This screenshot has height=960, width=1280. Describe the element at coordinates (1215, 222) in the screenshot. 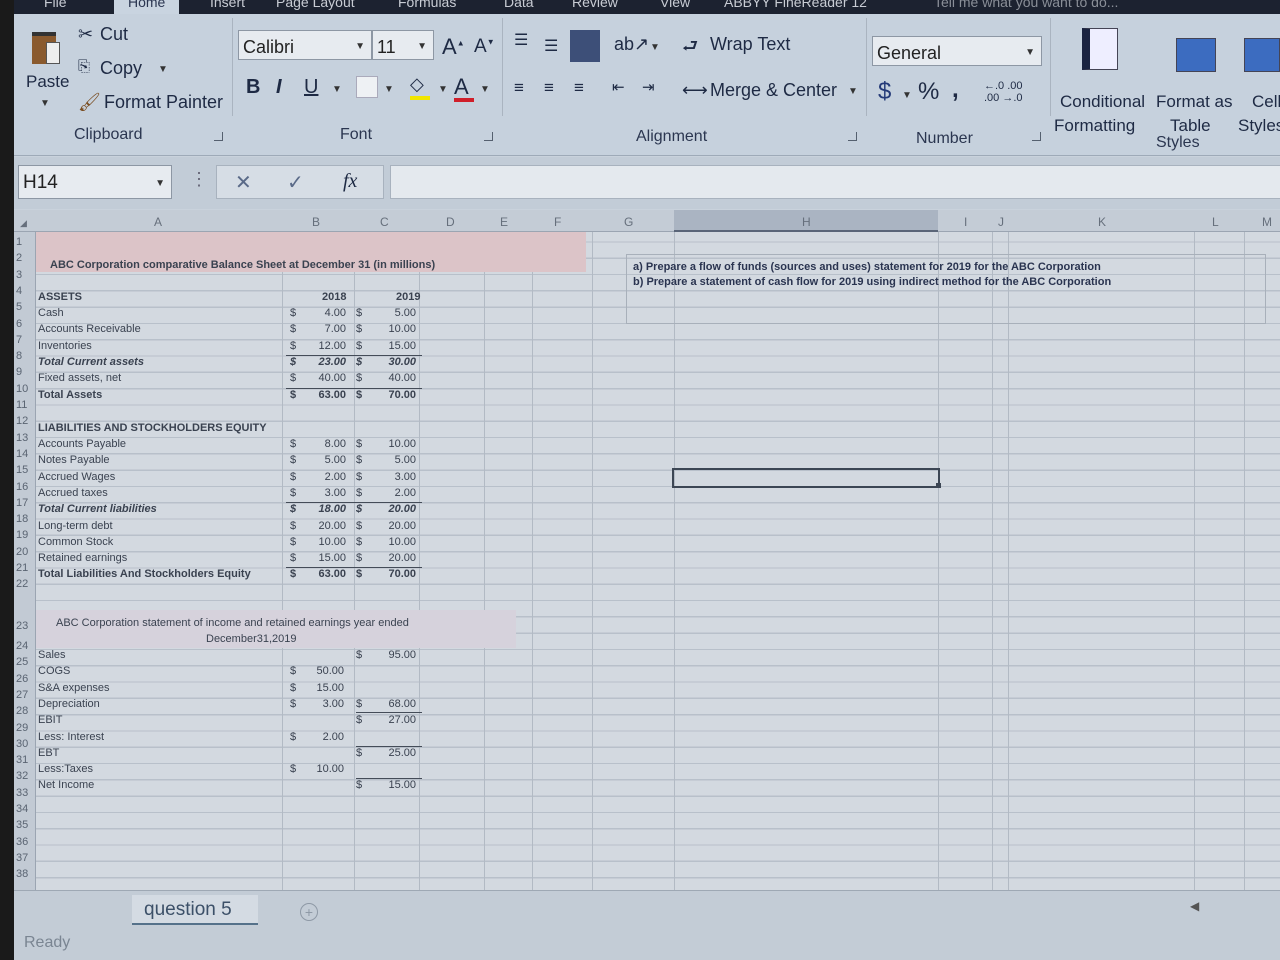

I see `column-header-l: L` at that location.